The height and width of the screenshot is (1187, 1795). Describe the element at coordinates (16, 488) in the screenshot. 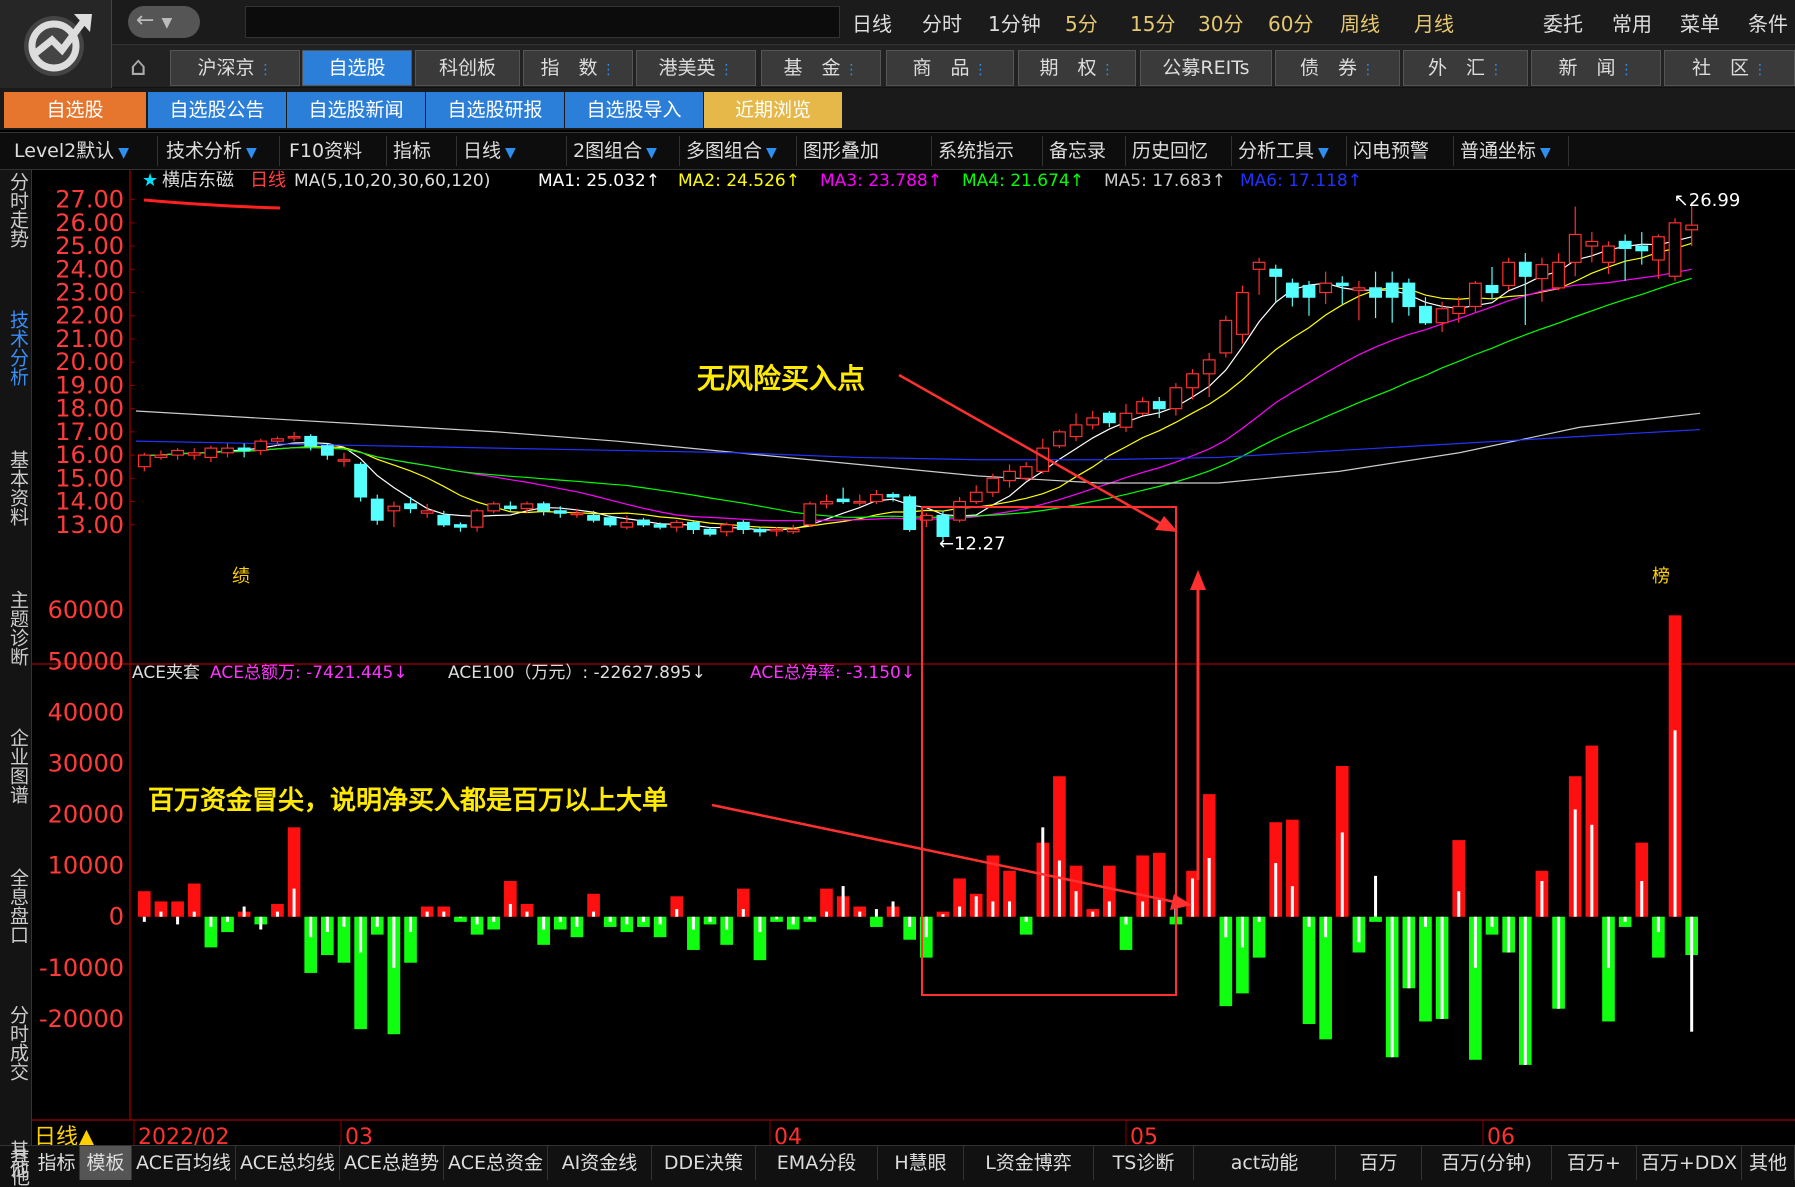

I see `side-tab-2: 基本资料` at that location.